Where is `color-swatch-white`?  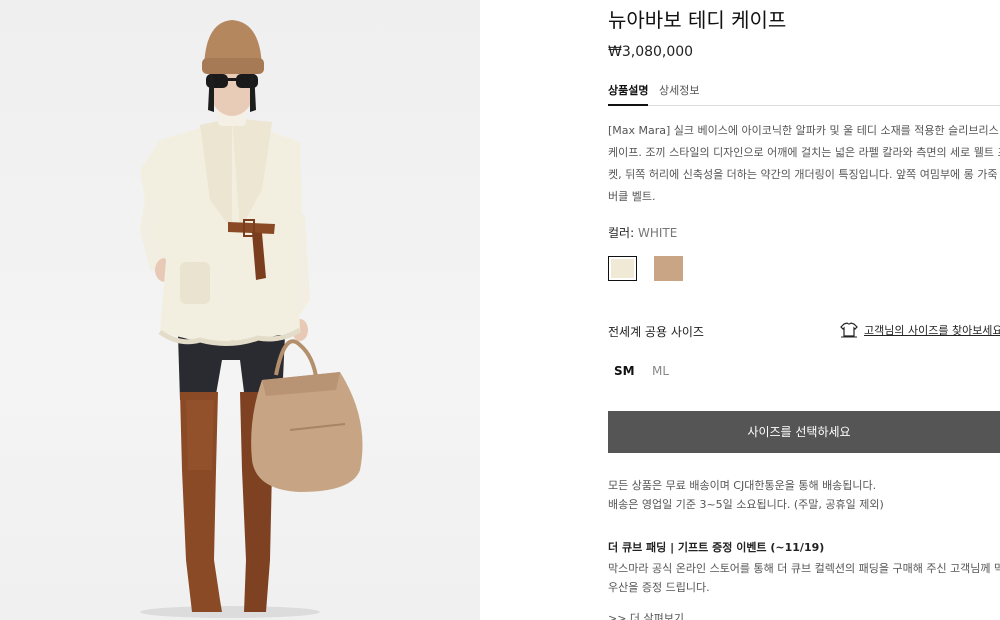 color-swatch-white is located at coordinates (622, 268).